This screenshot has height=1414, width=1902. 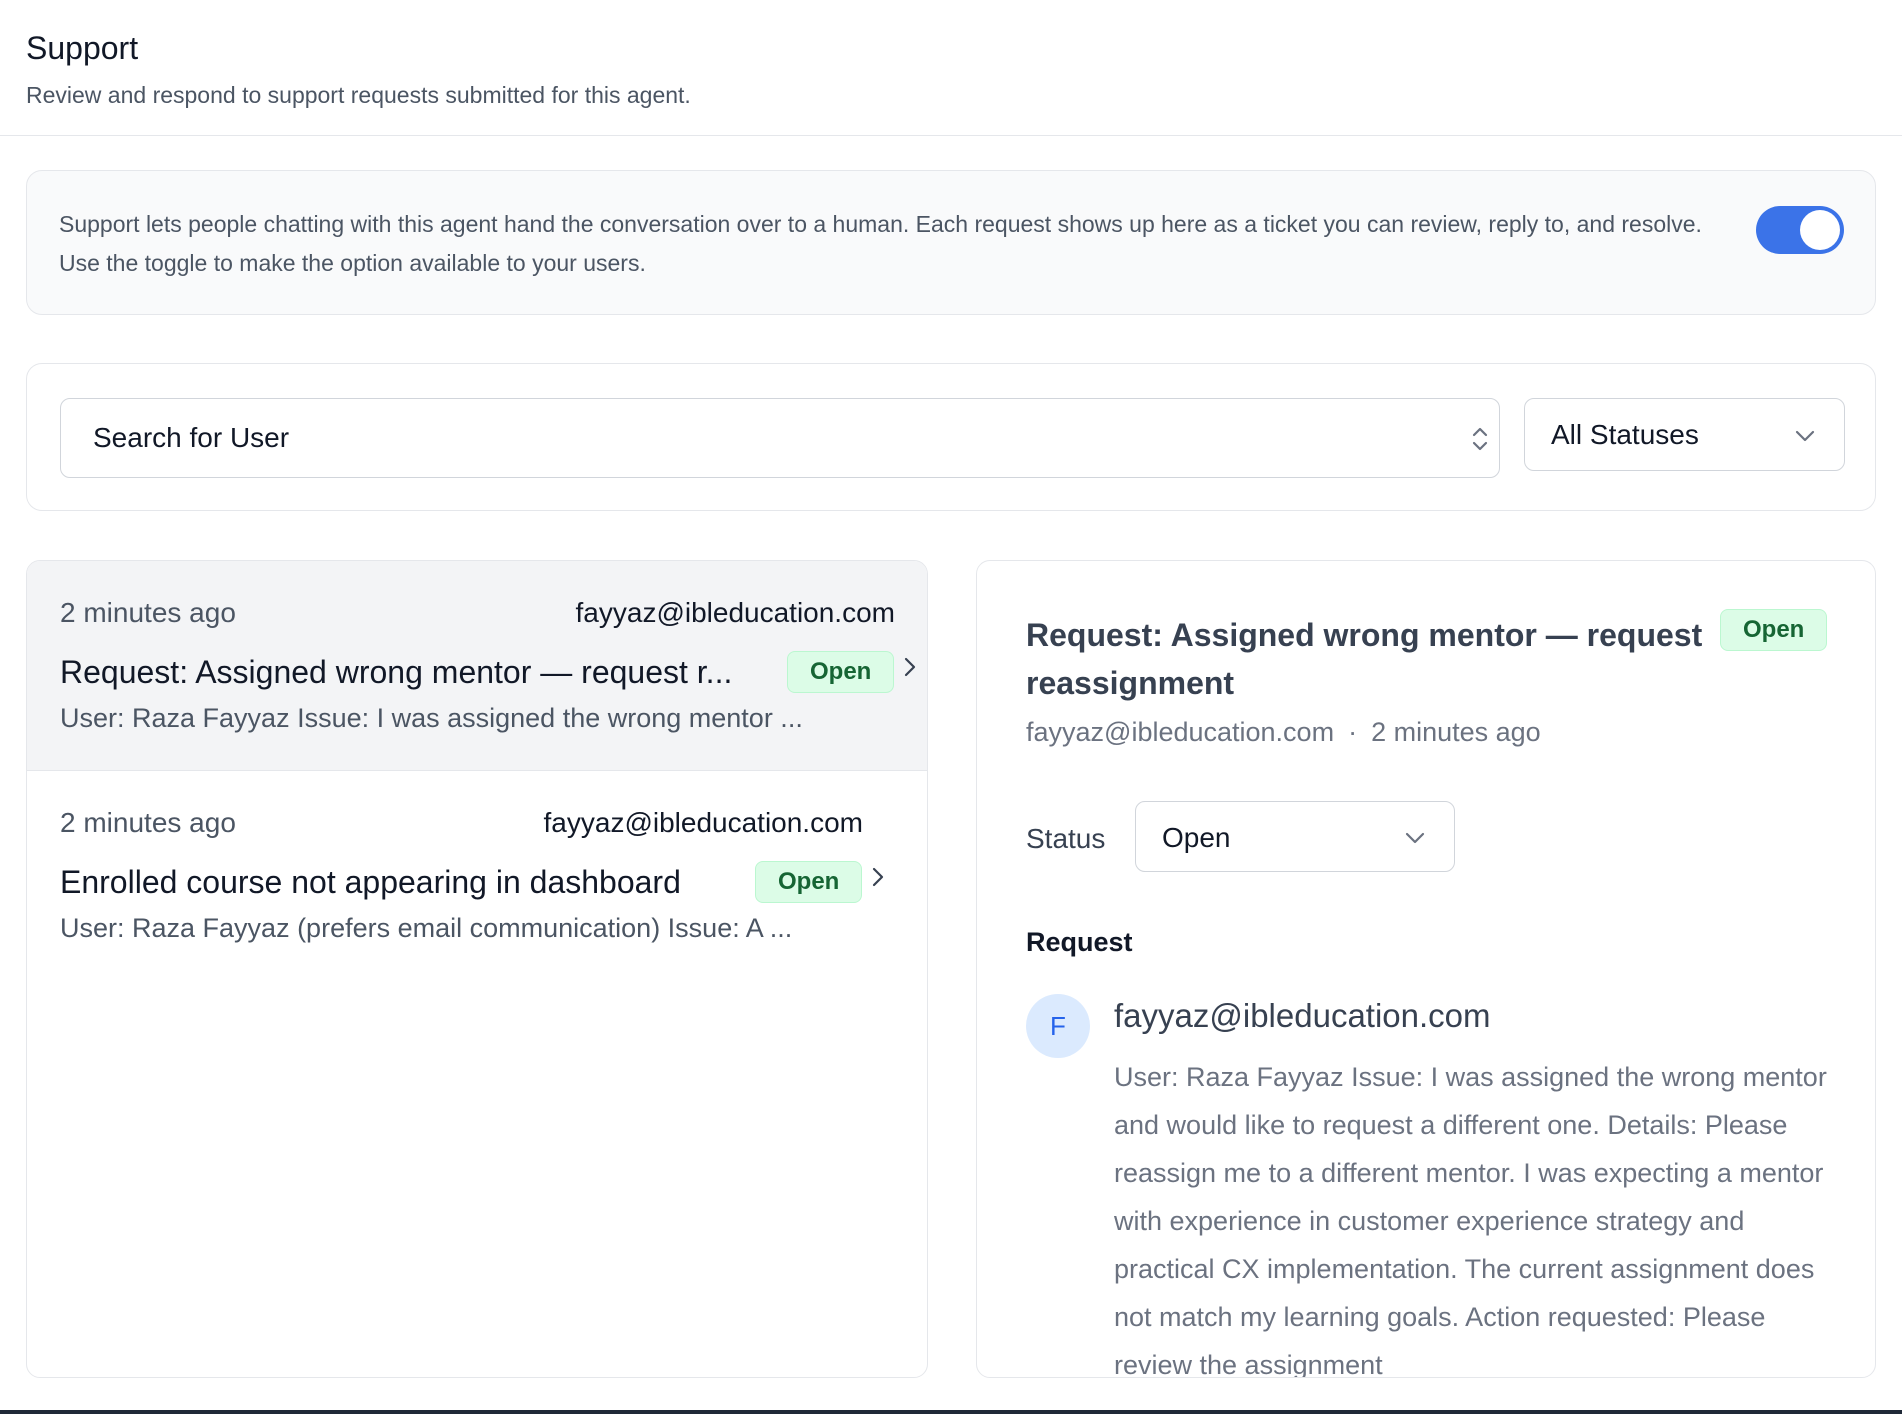 I want to click on toggle-knob, so click(x=1820, y=230).